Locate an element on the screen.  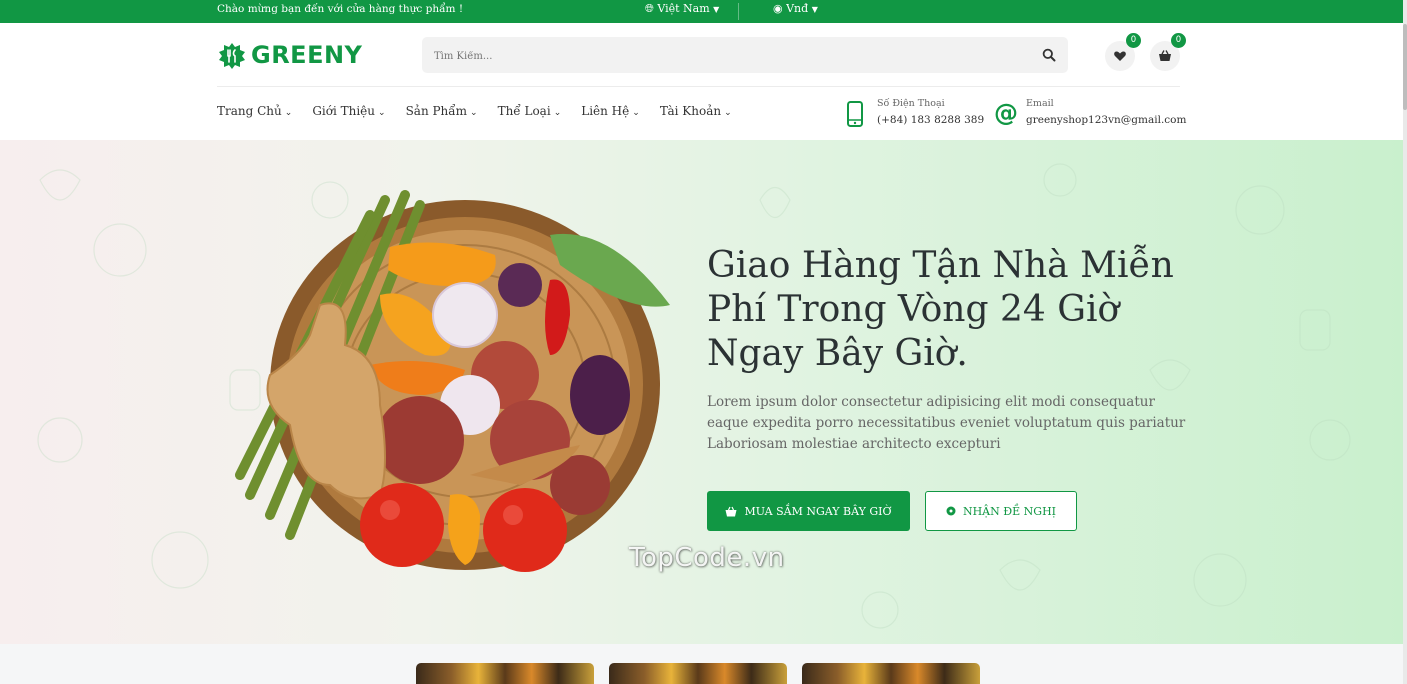
header-divider is located at coordinates (698, 86).